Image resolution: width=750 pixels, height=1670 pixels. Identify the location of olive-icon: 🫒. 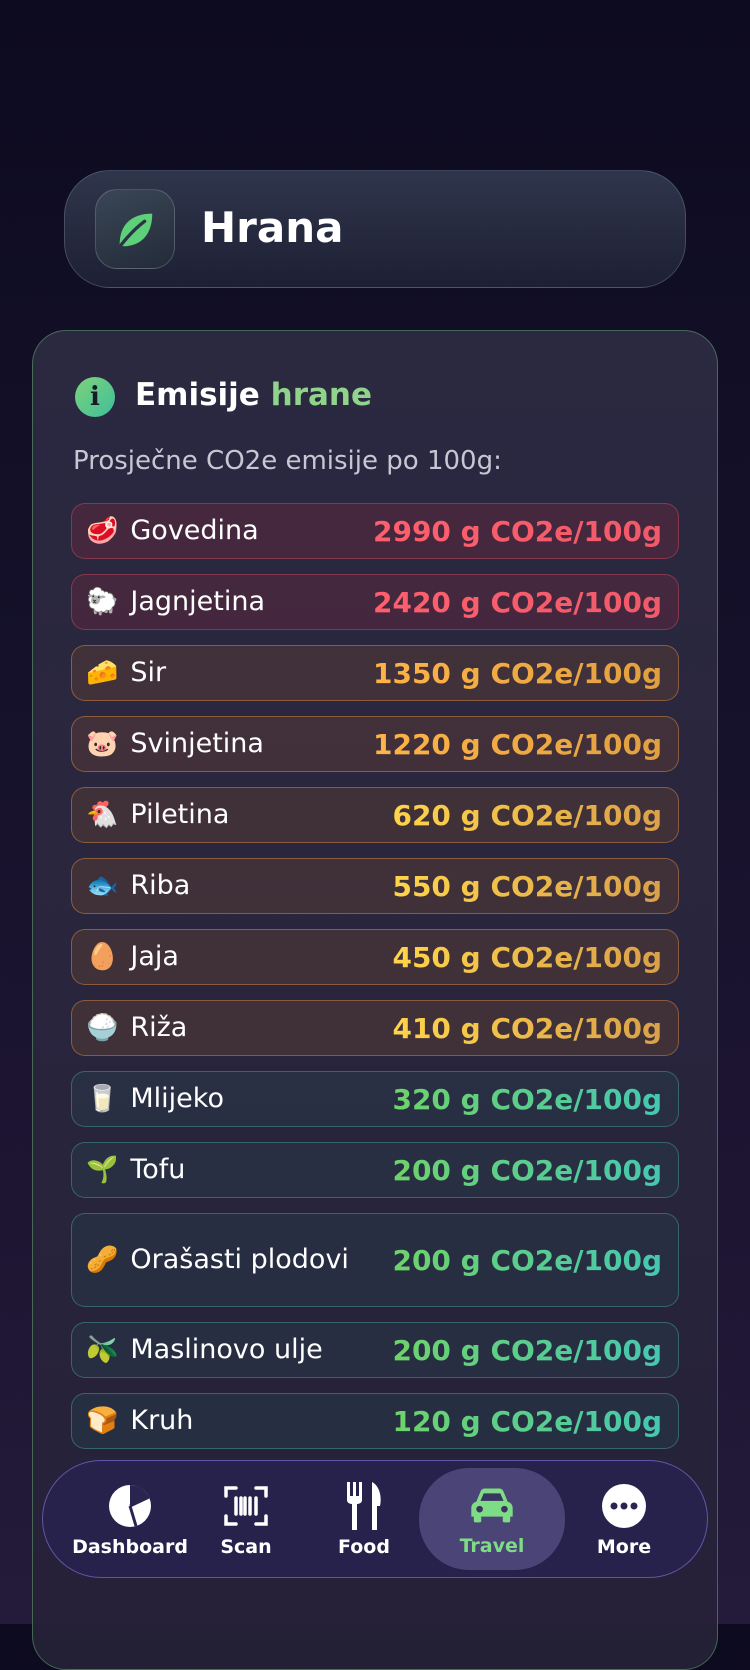
(102, 1350).